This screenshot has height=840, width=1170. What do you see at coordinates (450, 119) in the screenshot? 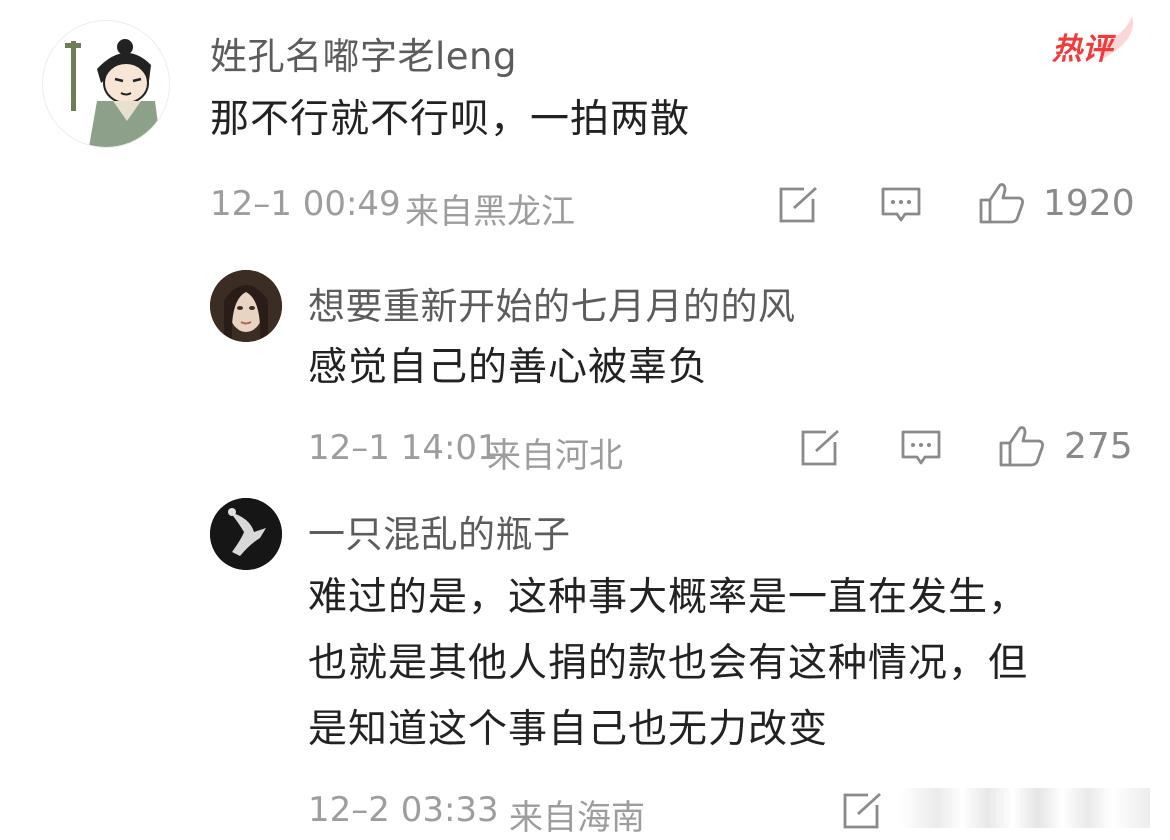
I see `comment-text: 那不行就不行呗，一拍两散` at bounding box center [450, 119].